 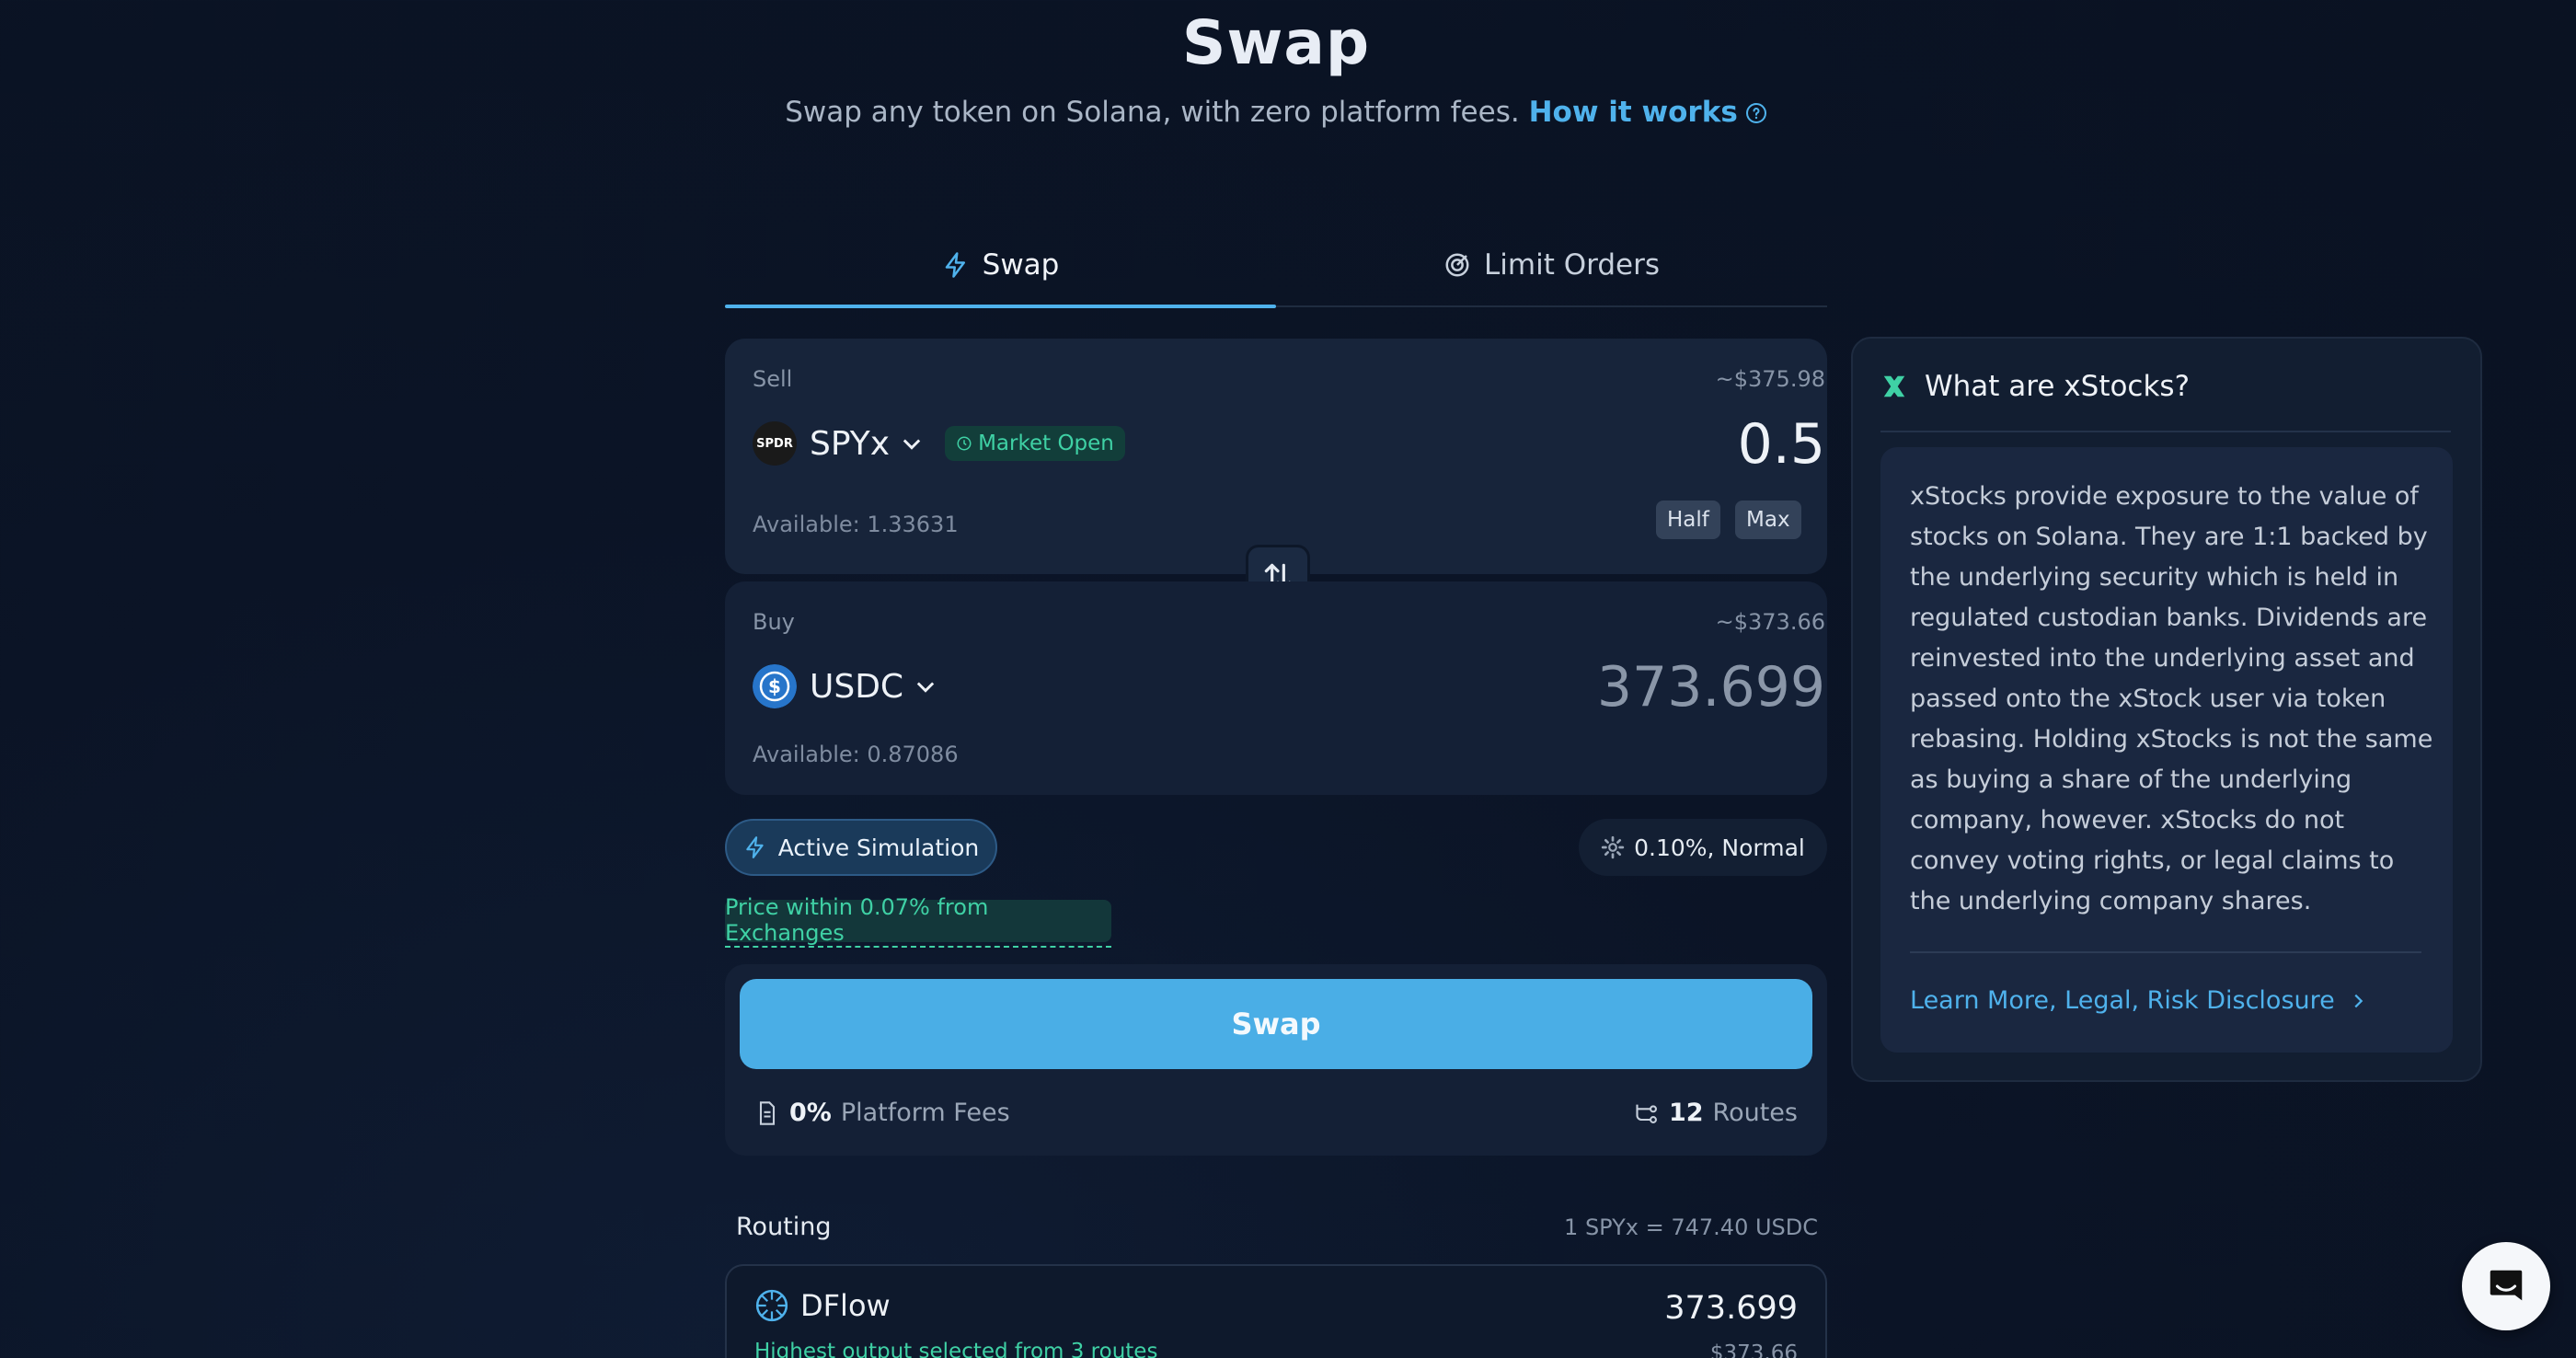 I want to click on buy-token-row: $ USDC, so click(x=845, y=686).